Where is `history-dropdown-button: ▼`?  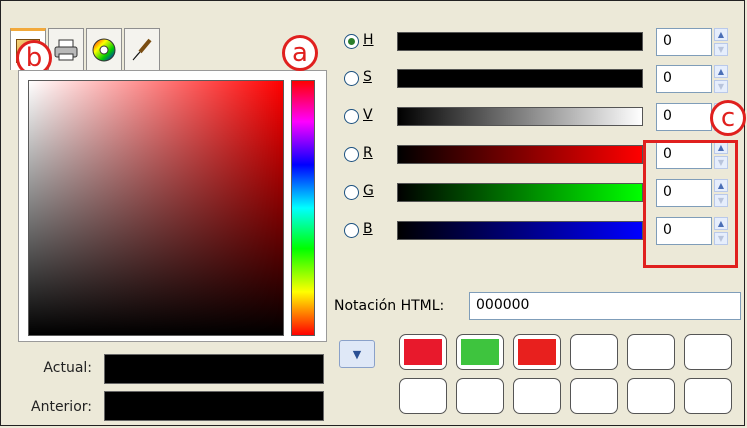
history-dropdown-button: ▼ is located at coordinates (357, 354).